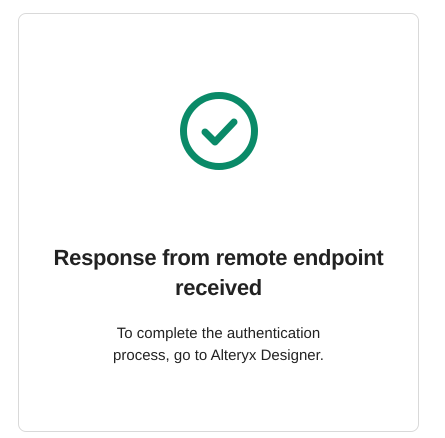  I want to click on message-text: To complete the authentication process, go to Alteryx Designer., so click(218, 345).